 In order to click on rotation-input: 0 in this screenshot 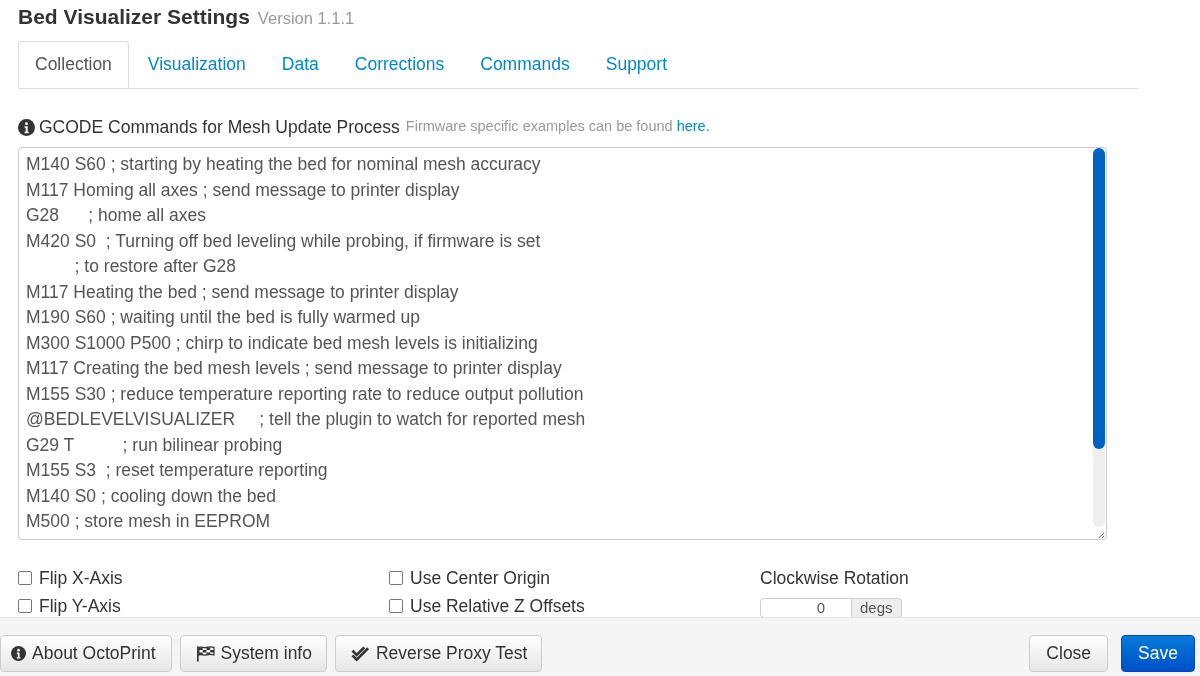, I will do `click(806, 607)`.